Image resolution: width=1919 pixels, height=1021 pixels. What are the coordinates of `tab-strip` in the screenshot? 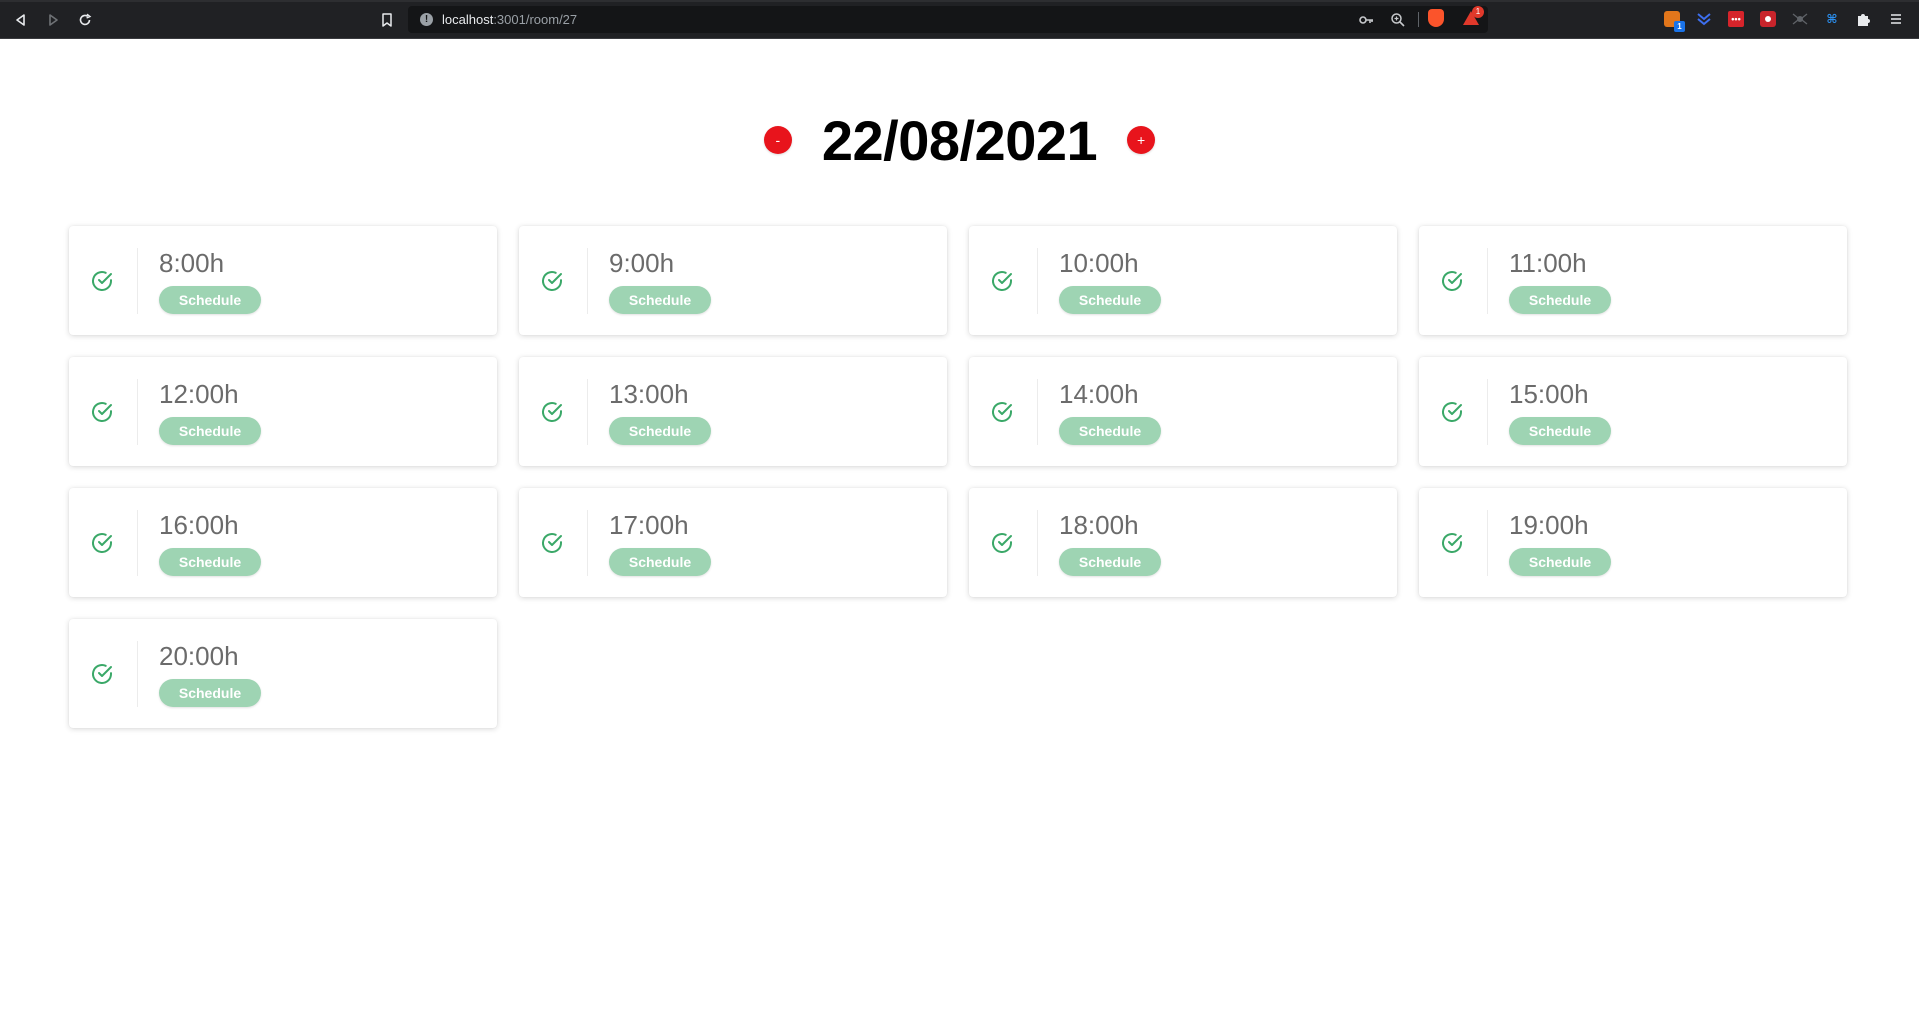 It's located at (959, 1).